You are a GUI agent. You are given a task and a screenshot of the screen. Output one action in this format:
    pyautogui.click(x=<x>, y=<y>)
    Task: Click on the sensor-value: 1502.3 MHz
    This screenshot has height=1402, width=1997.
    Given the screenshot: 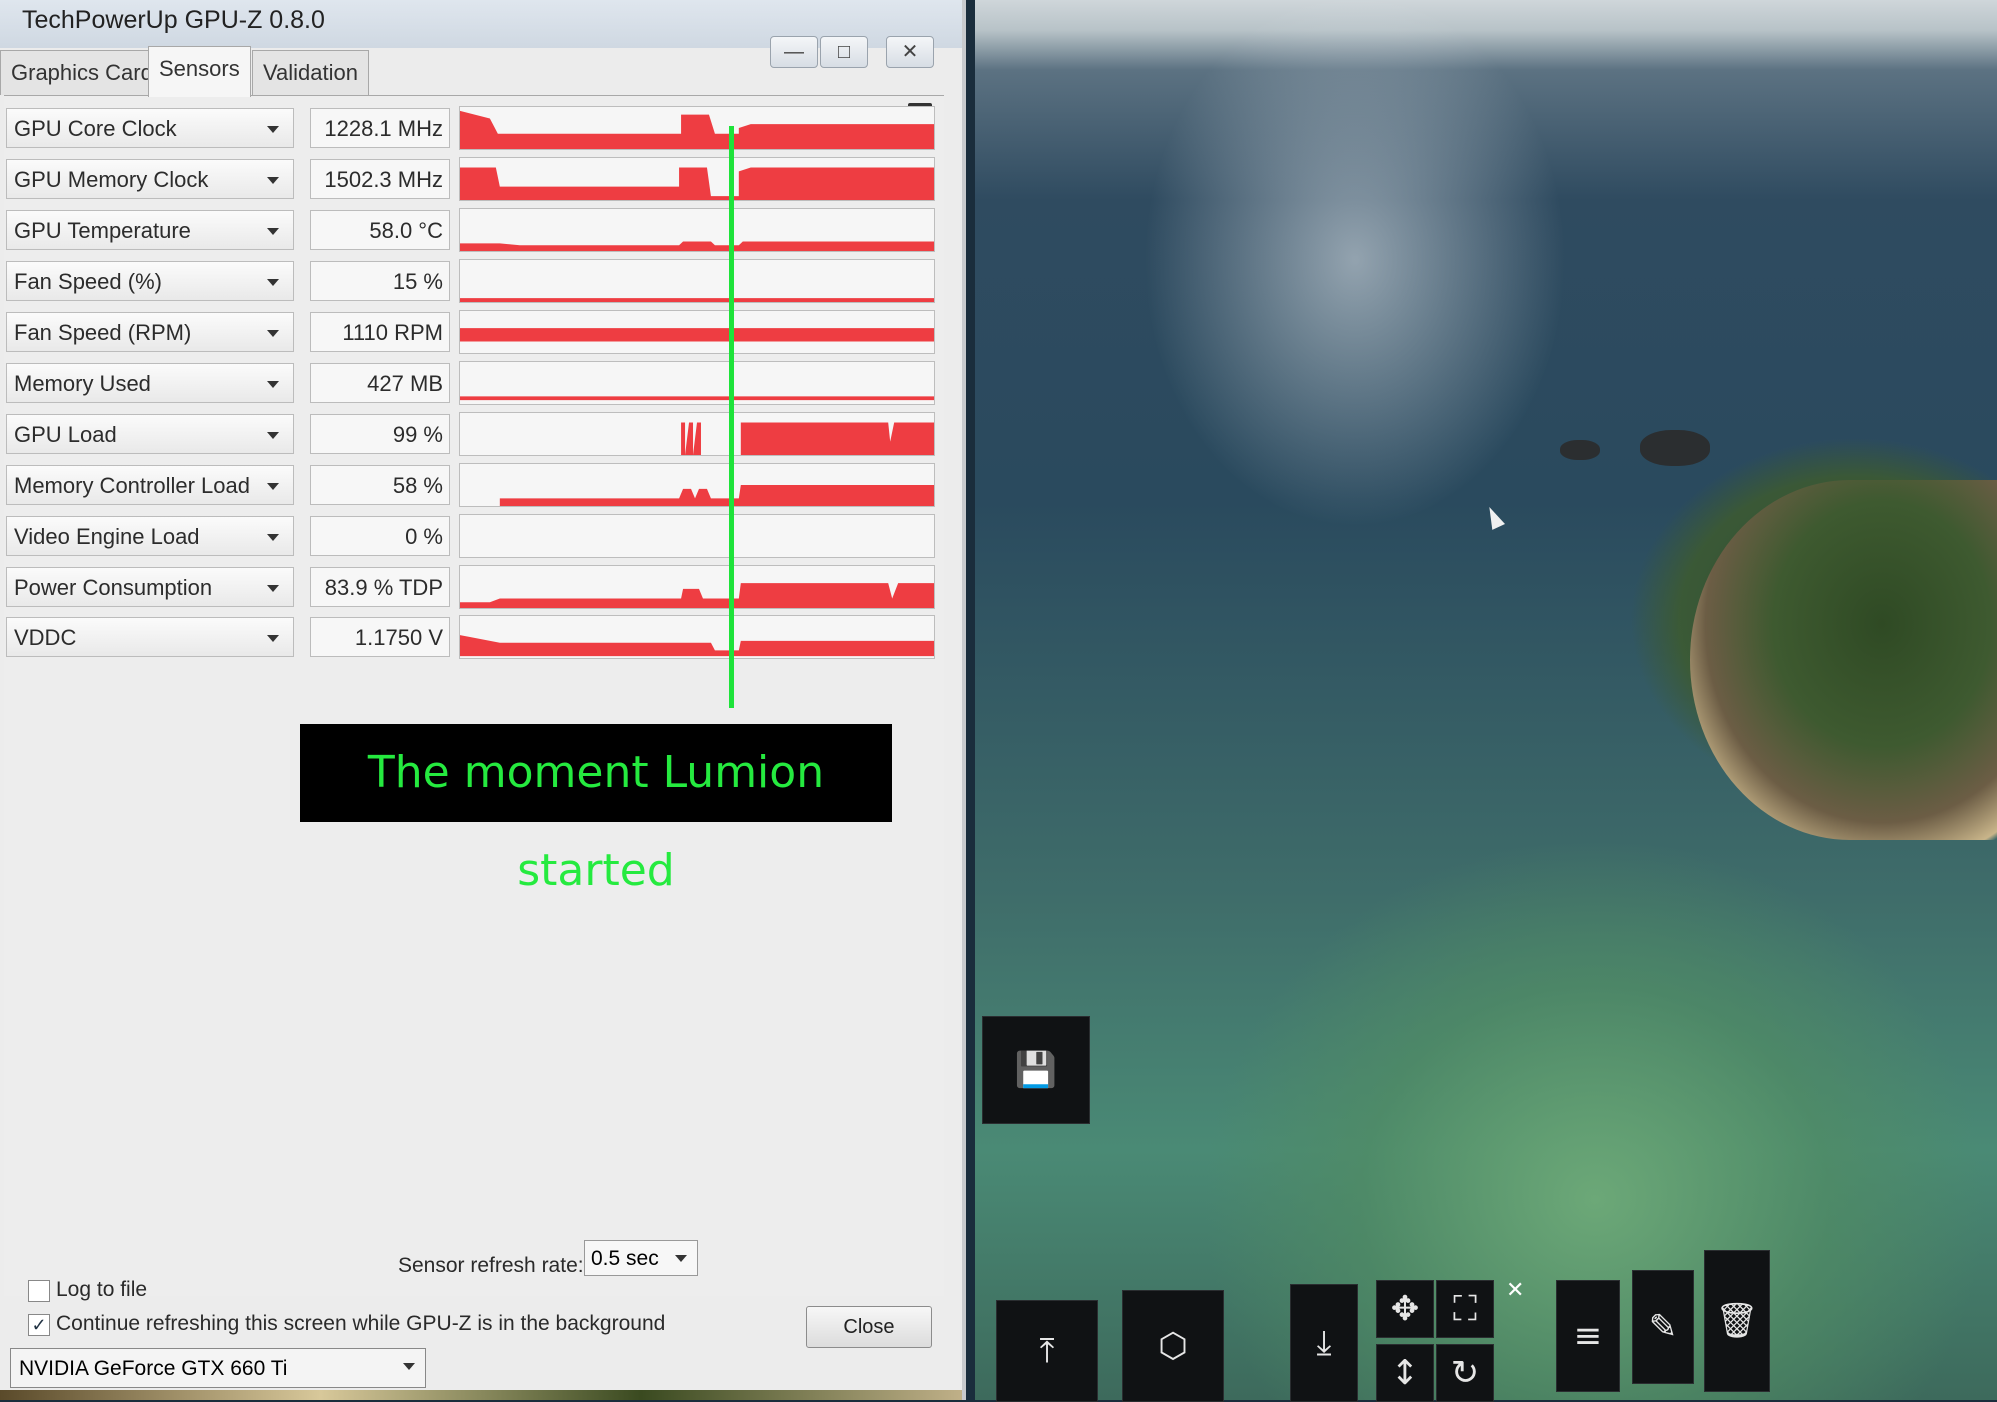 What is the action you would take?
    pyautogui.click(x=380, y=179)
    